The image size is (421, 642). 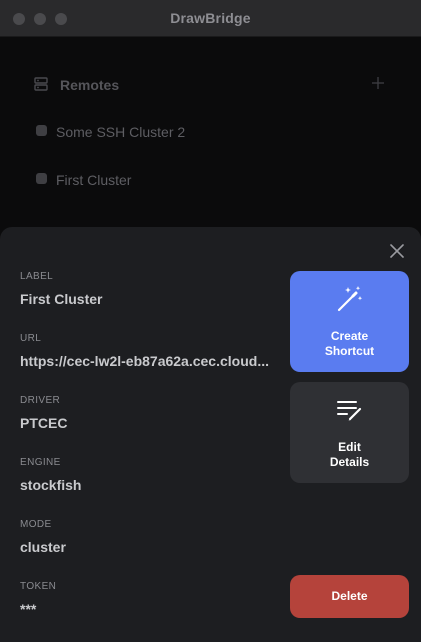 I want to click on delete-button: Delete, so click(x=349, y=596).